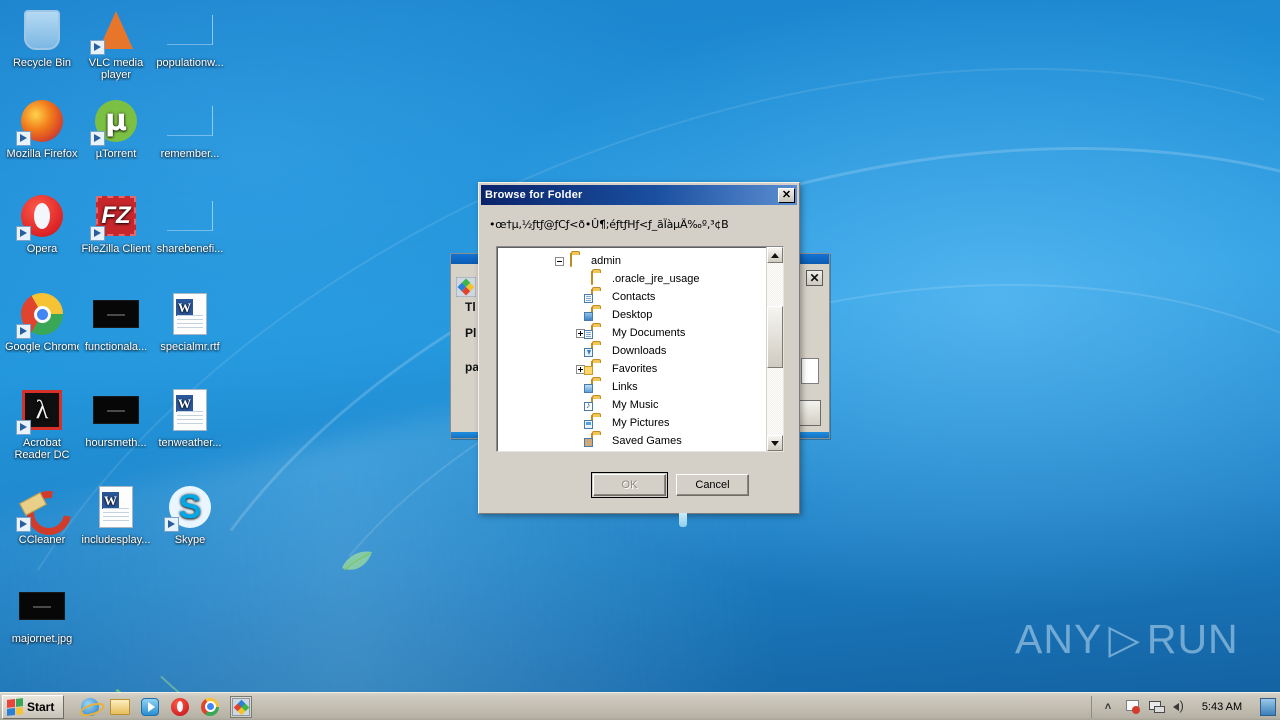 Image resolution: width=1280 pixels, height=720 pixels. I want to click on desktop-icon-torrent: µ µTorrent, so click(116, 128).